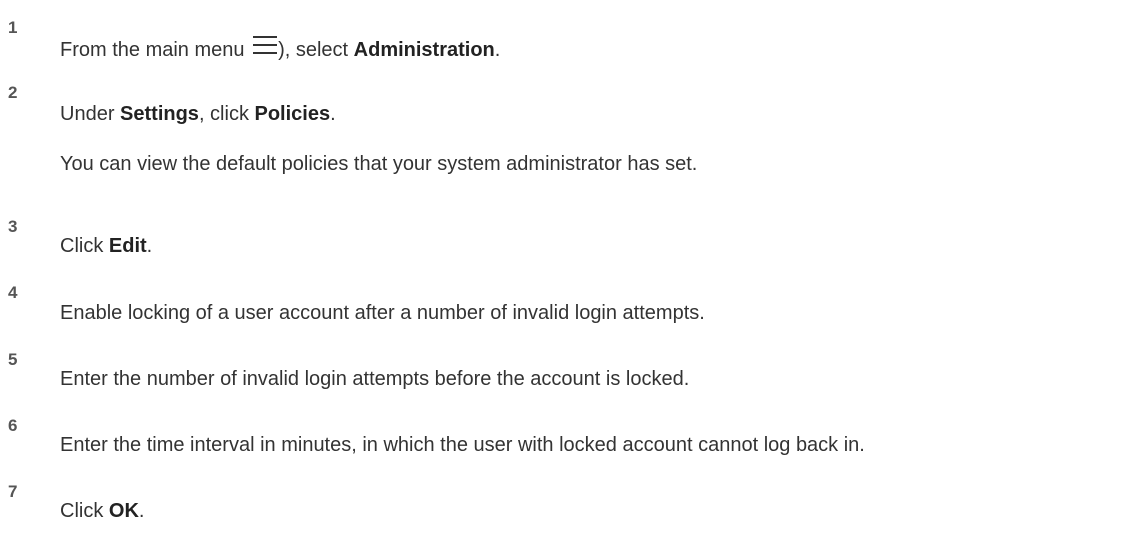 Image resolution: width=1128 pixels, height=553 pixels. Describe the element at coordinates (90, 114) in the screenshot. I see `step-text-part: Under` at that location.